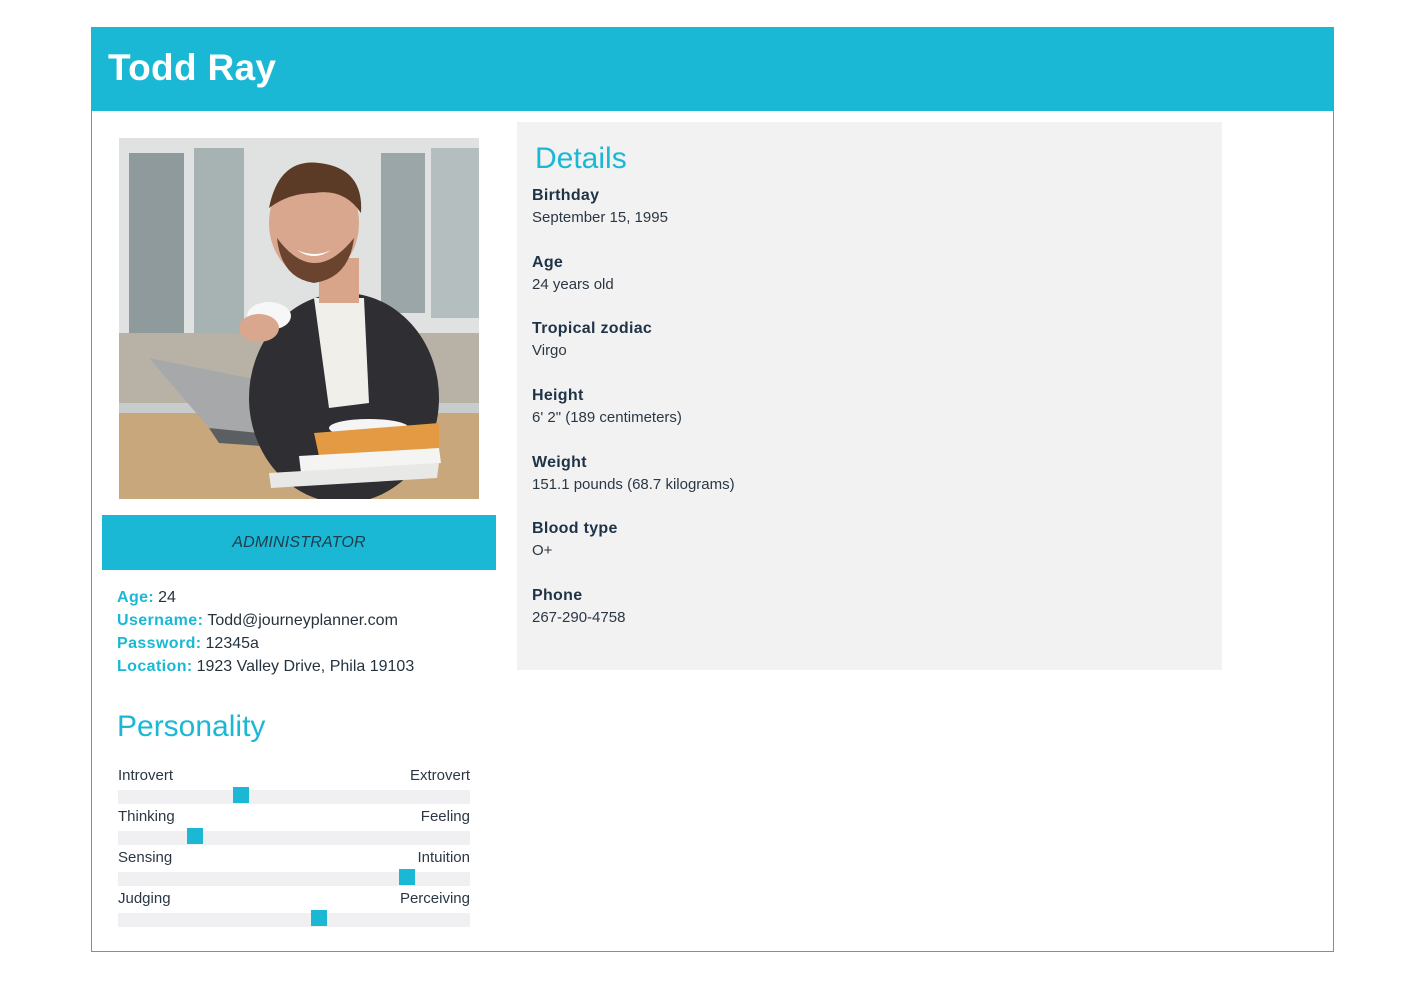 The image size is (1427, 985). What do you see at coordinates (566, 195) in the screenshot?
I see `detail-label: Birthday` at bounding box center [566, 195].